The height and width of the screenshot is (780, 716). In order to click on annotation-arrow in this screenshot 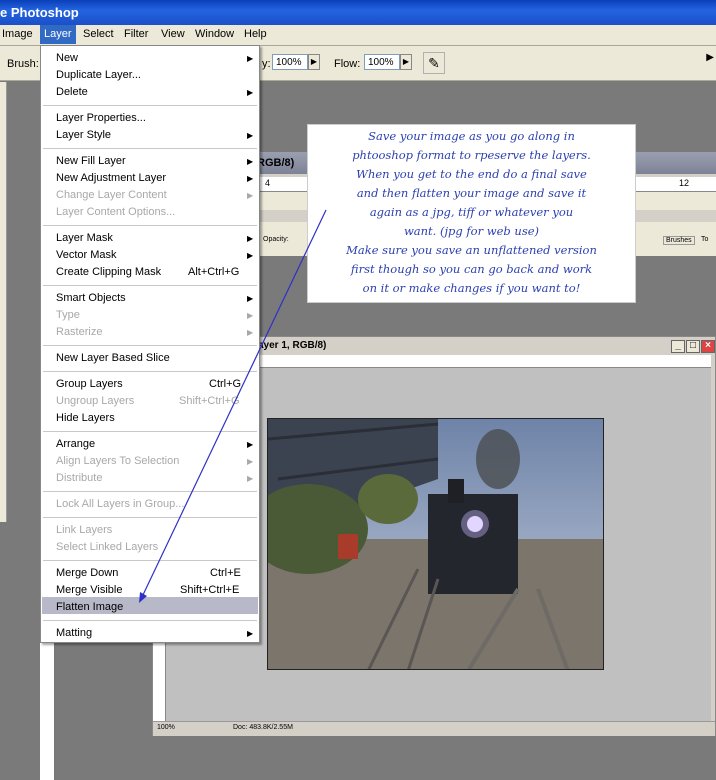, I will do `click(233, 406)`.